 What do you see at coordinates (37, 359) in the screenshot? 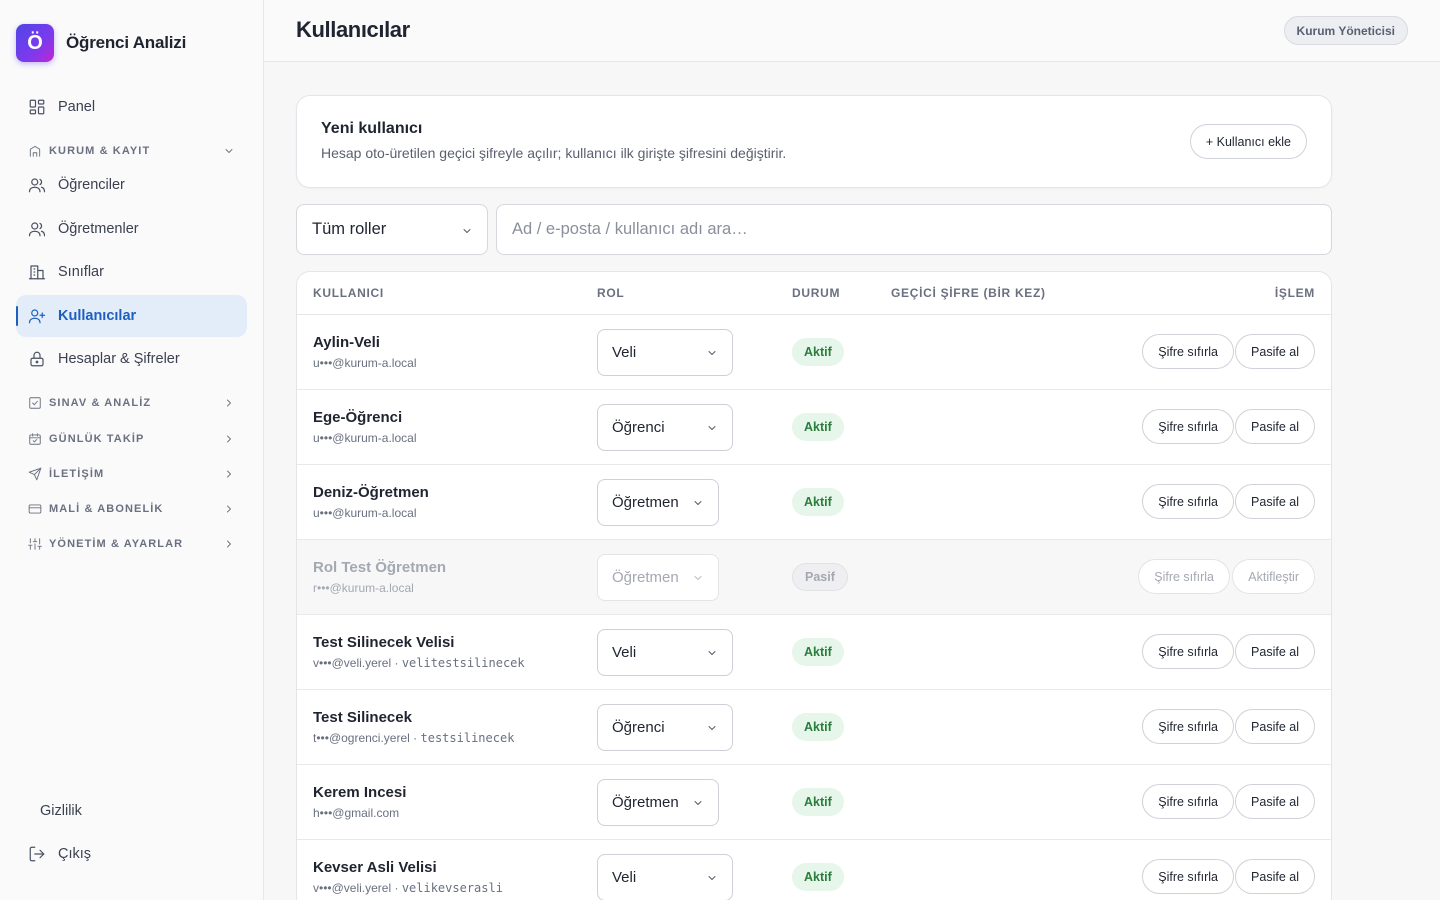
I see `lock-icon` at bounding box center [37, 359].